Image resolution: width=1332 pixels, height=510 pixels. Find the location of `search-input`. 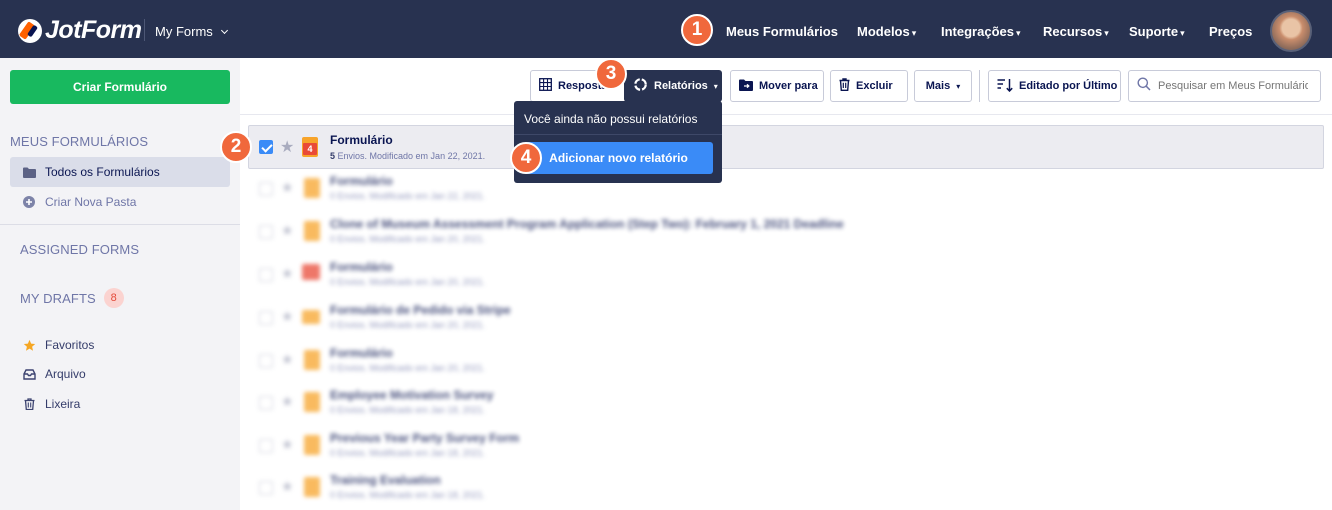

search-input is located at coordinates (1233, 86).